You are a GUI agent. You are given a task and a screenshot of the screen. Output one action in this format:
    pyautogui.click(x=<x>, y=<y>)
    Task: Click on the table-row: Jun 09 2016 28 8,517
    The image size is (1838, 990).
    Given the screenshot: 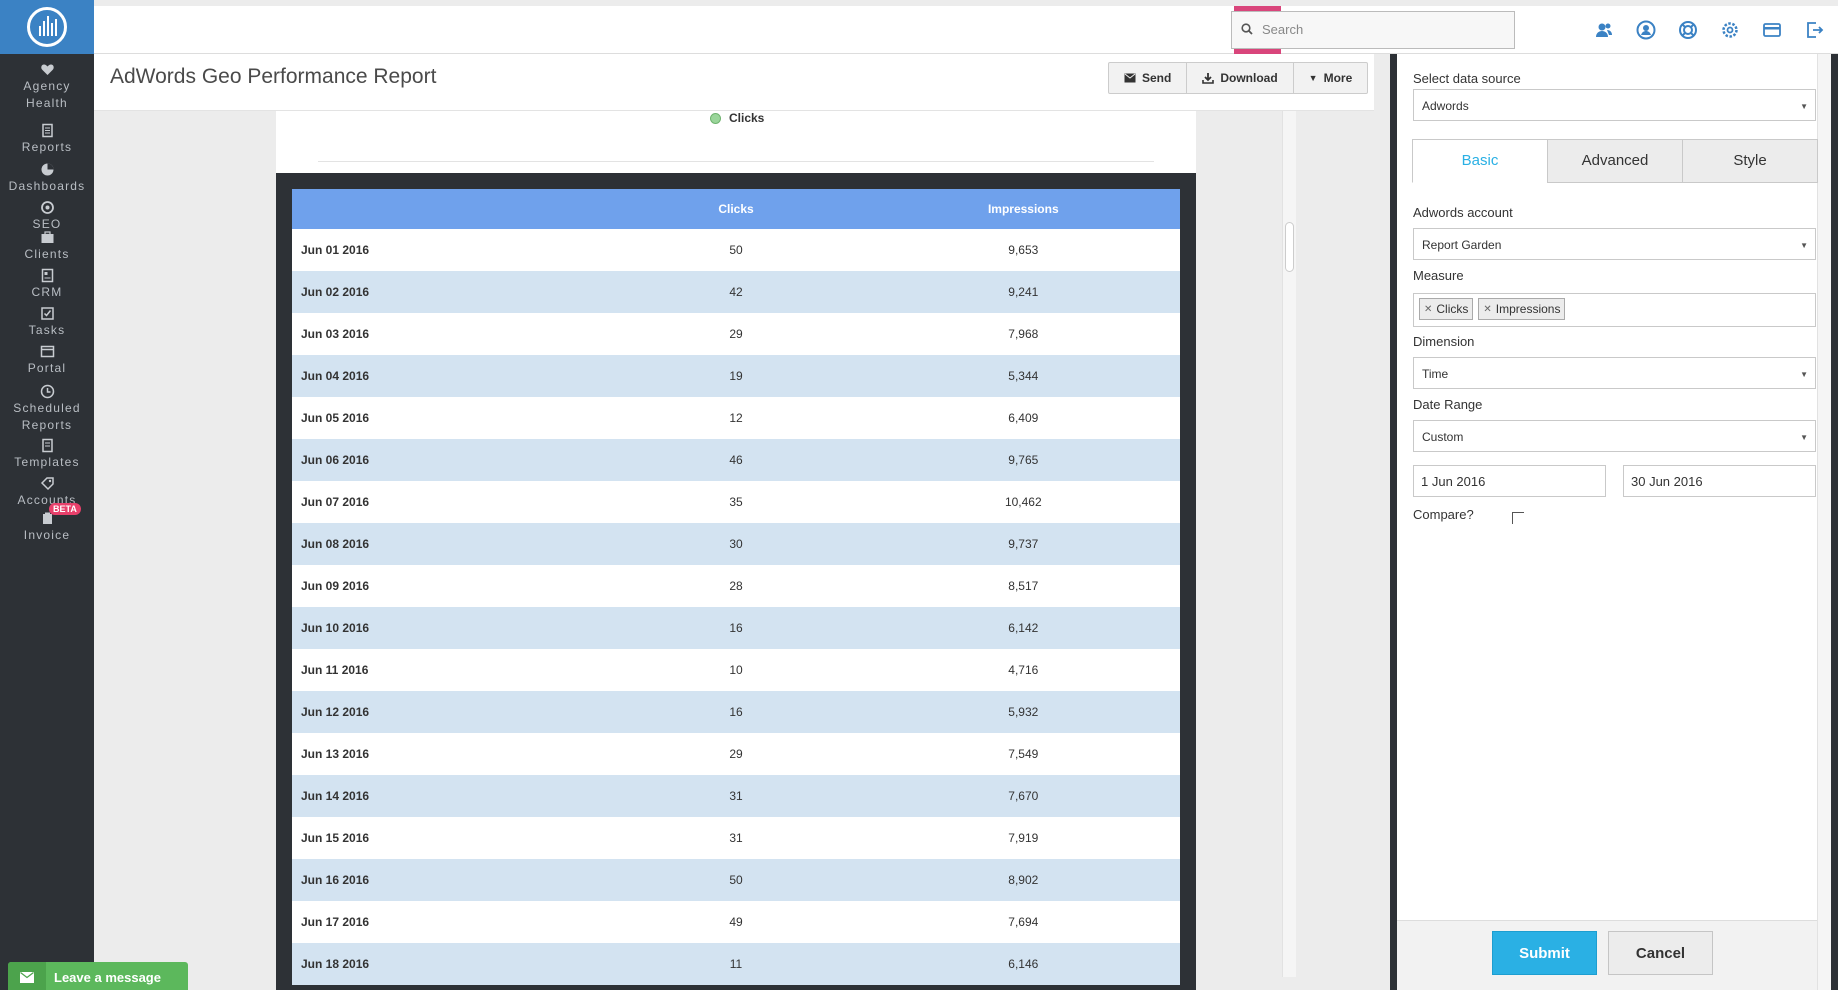 What is the action you would take?
    pyautogui.click(x=736, y=586)
    